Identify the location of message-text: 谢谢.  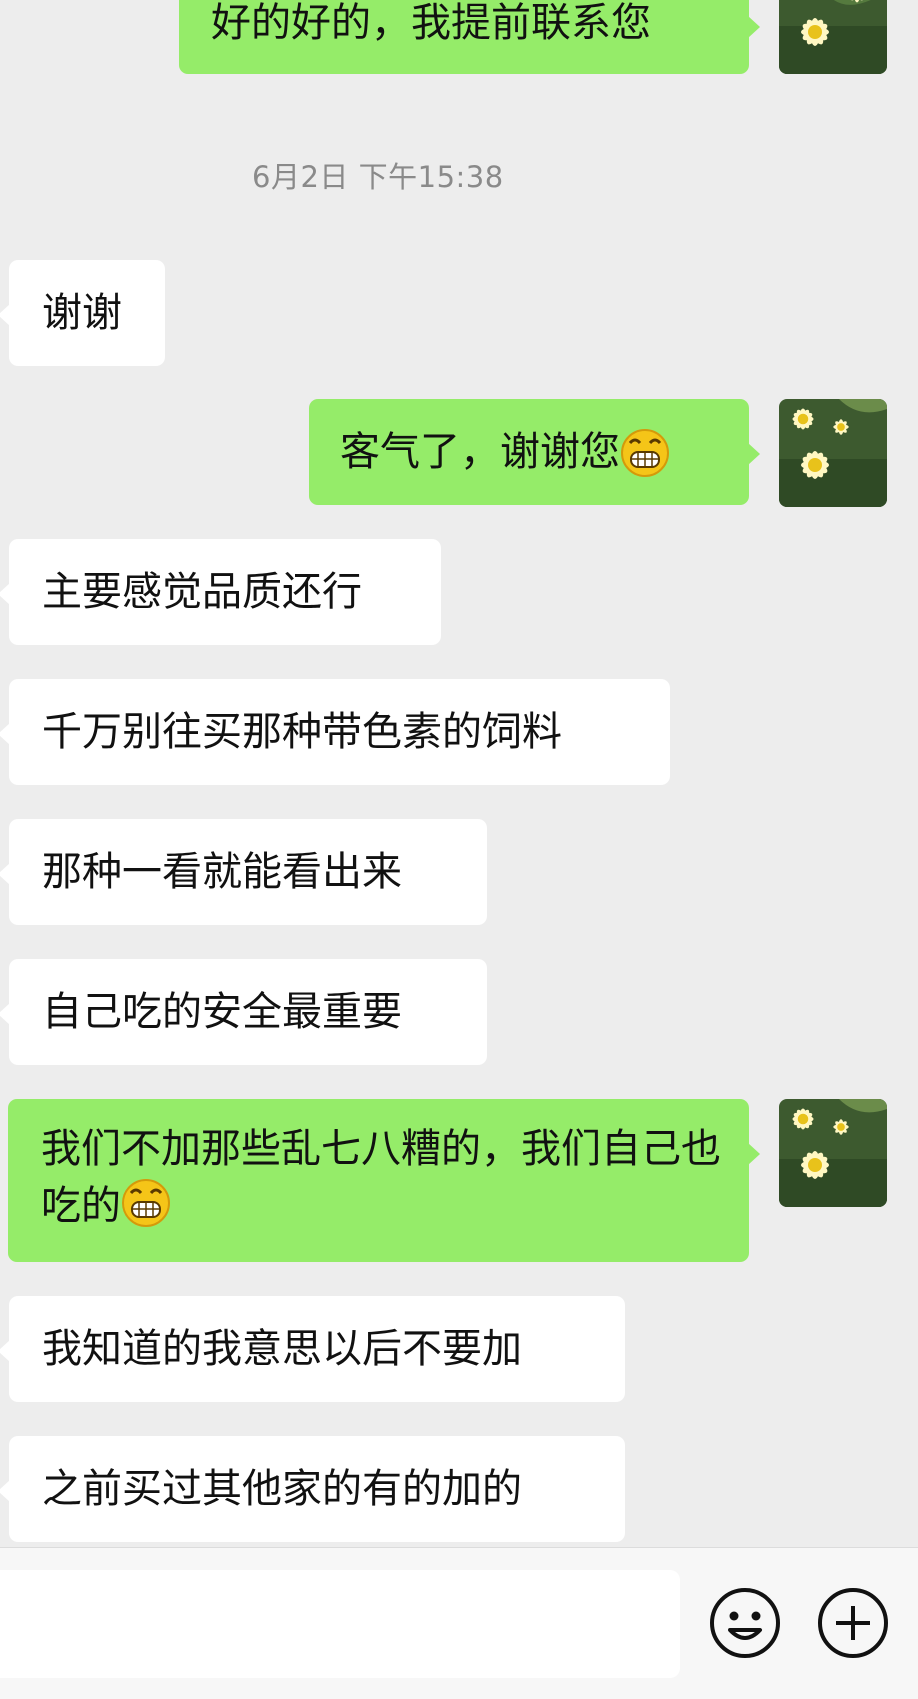
(82, 313).